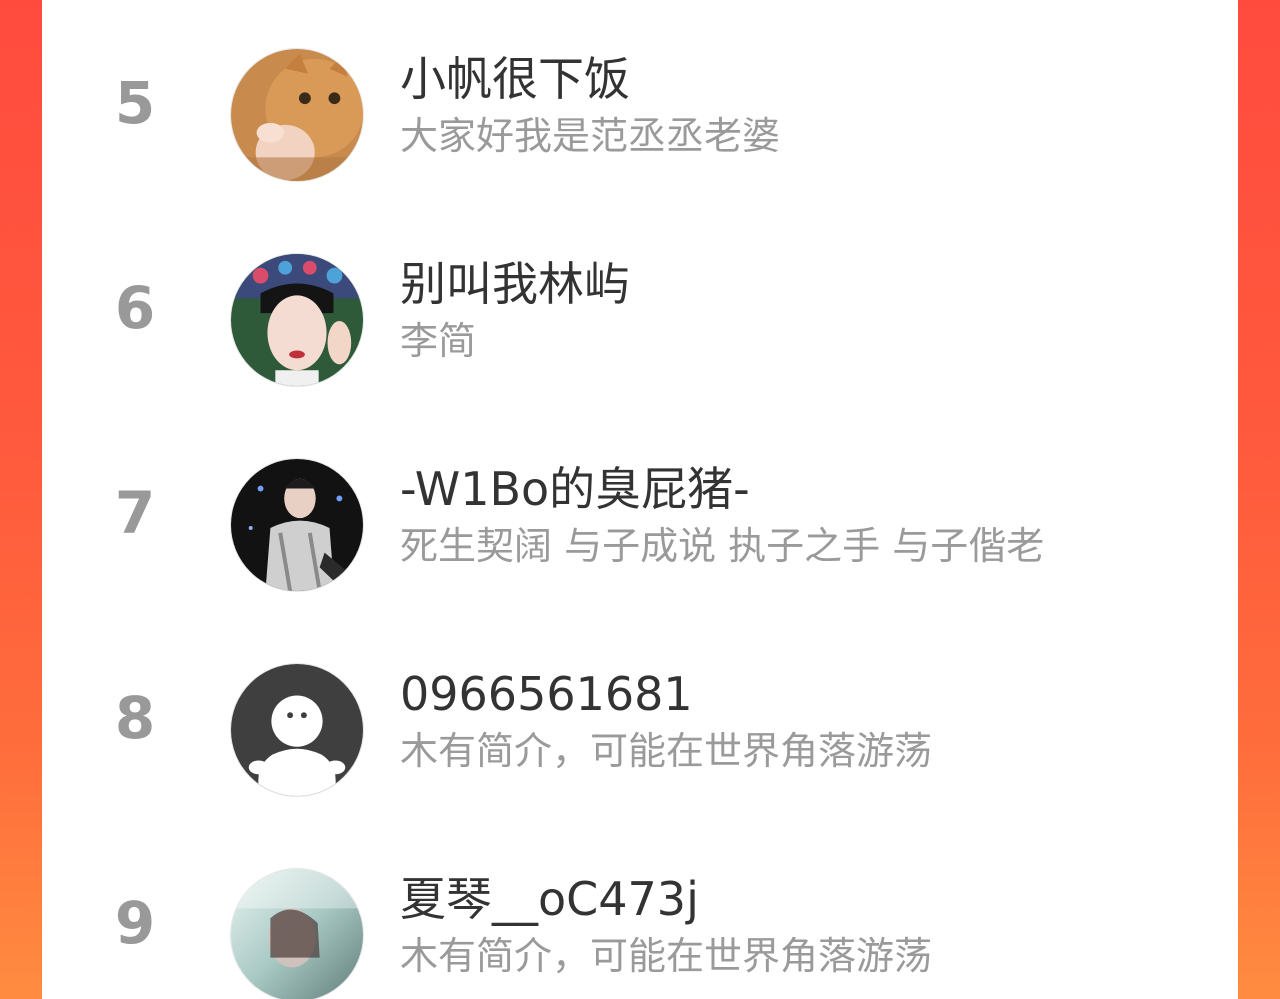  Describe the element at coordinates (515, 284) in the screenshot. I see `user-name: 别叫我林屿` at that location.